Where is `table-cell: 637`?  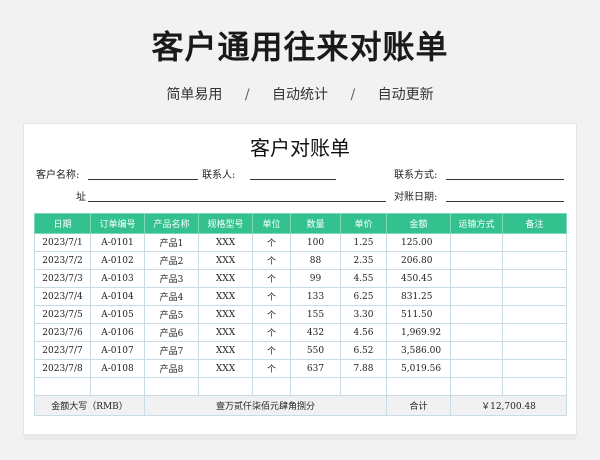 table-cell: 637 is located at coordinates (315, 368).